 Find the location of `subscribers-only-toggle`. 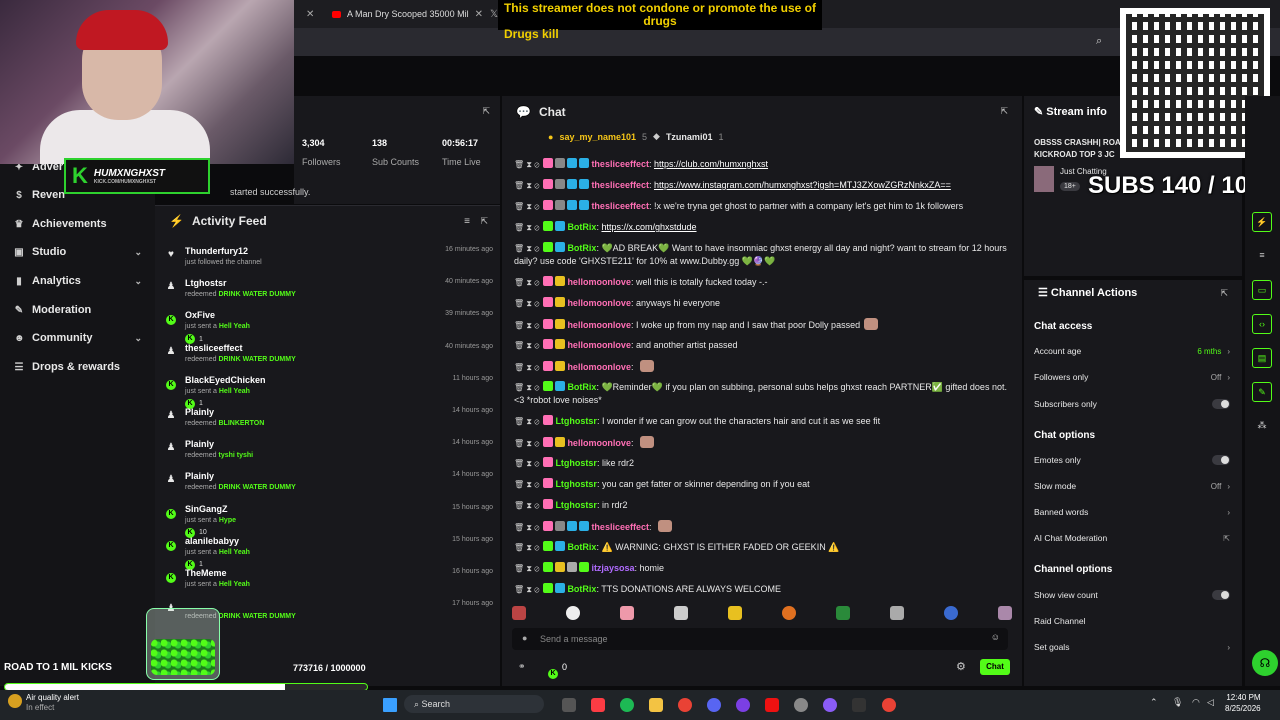

subscribers-only-toggle is located at coordinates (1221, 404).